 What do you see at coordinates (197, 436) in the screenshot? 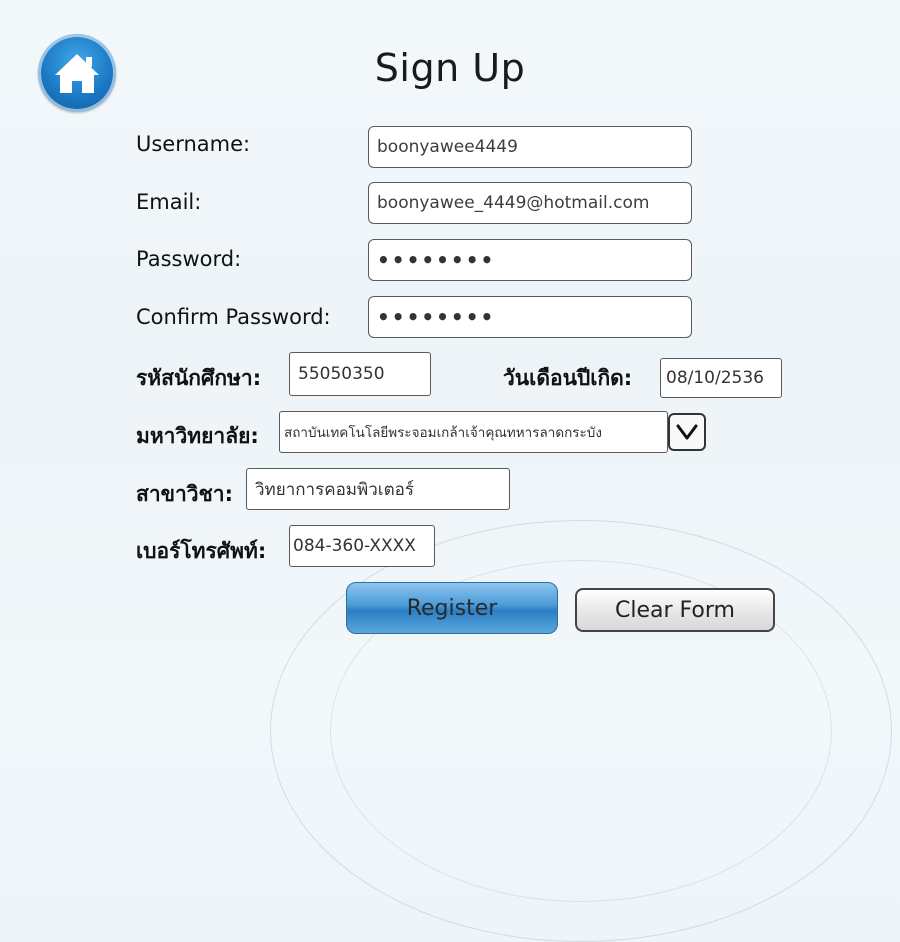
I see `university-label: มหาวิทยาลัย:` at bounding box center [197, 436].